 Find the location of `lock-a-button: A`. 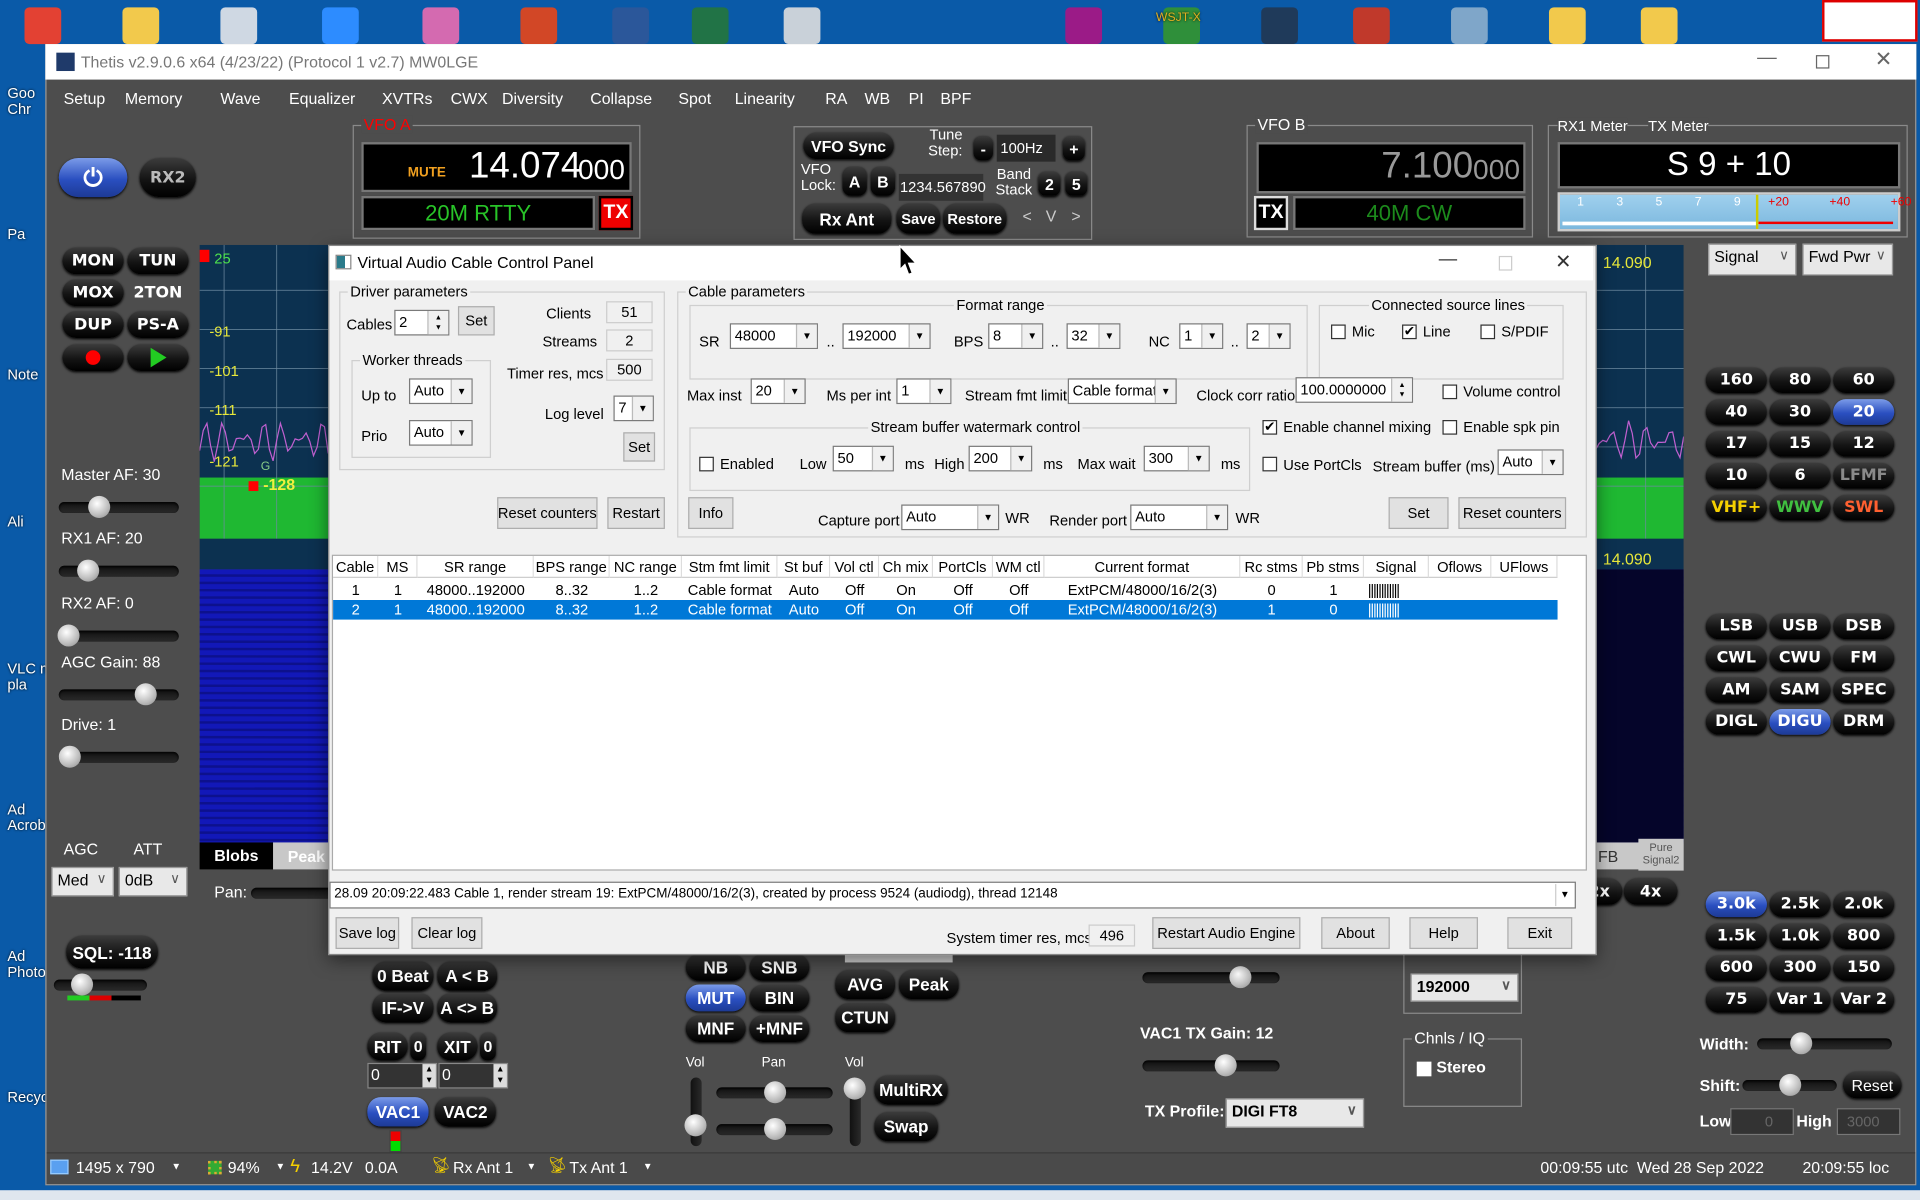

lock-a-button: A is located at coordinates (854, 181).